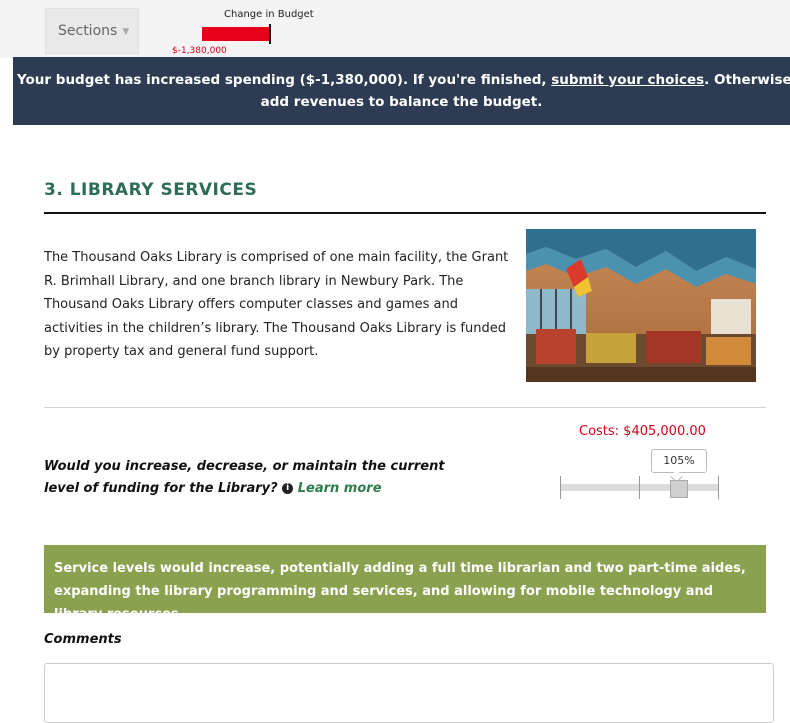 This screenshot has height=723, width=790. Describe the element at coordinates (236, 34) in the screenshot. I see `budget-change-bar` at that location.